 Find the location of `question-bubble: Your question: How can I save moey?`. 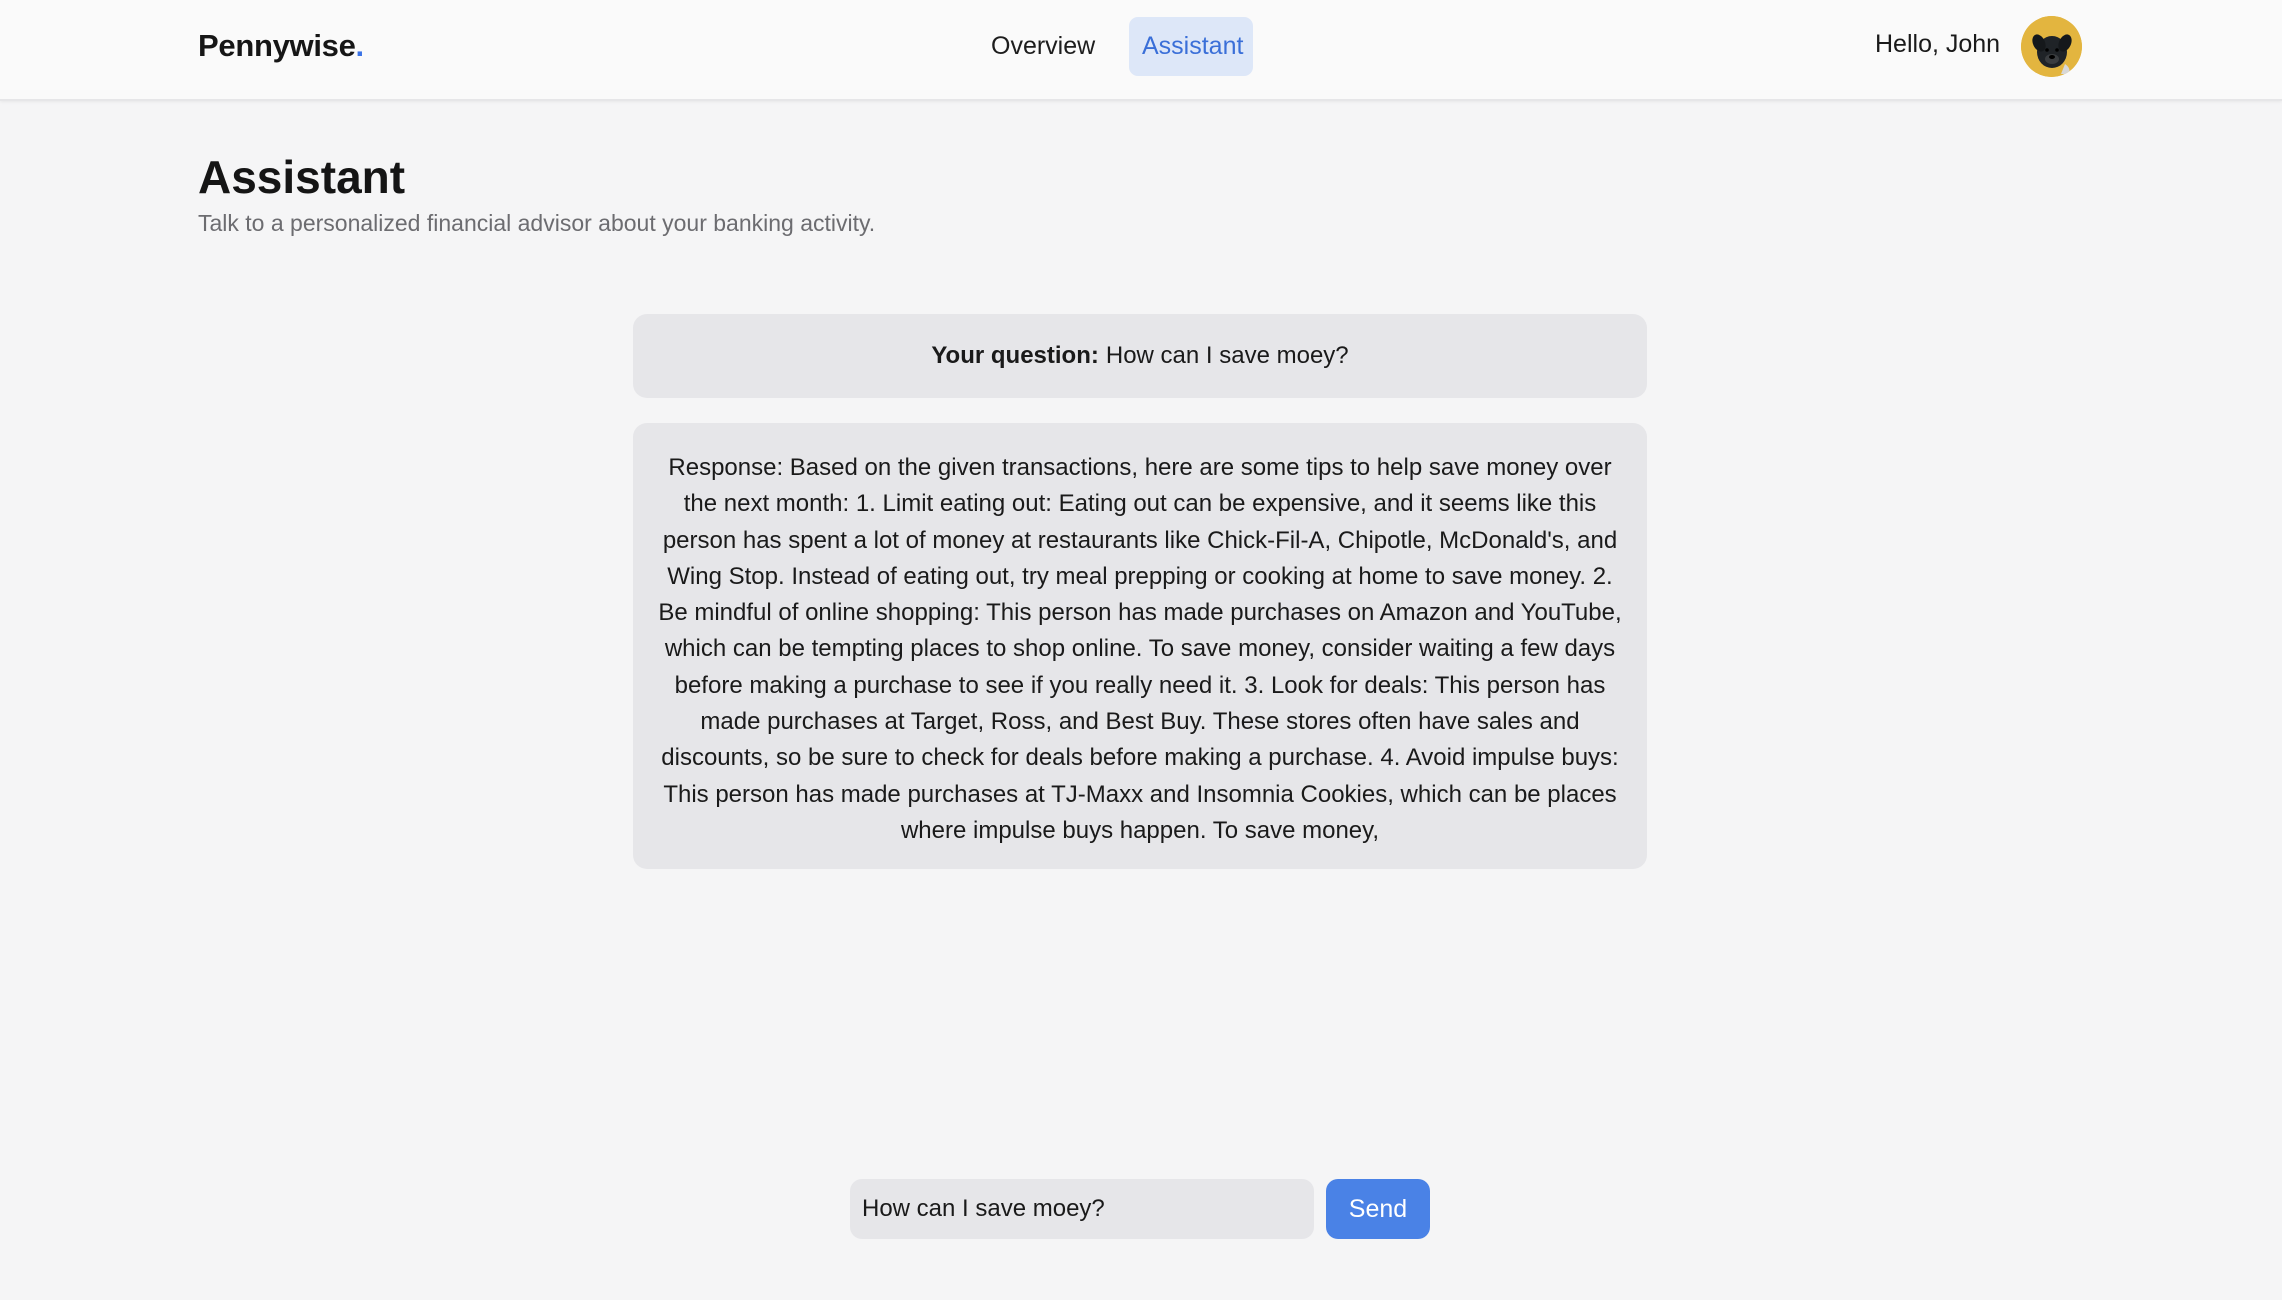

question-bubble: Your question: How can I save moey? is located at coordinates (1140, 356).